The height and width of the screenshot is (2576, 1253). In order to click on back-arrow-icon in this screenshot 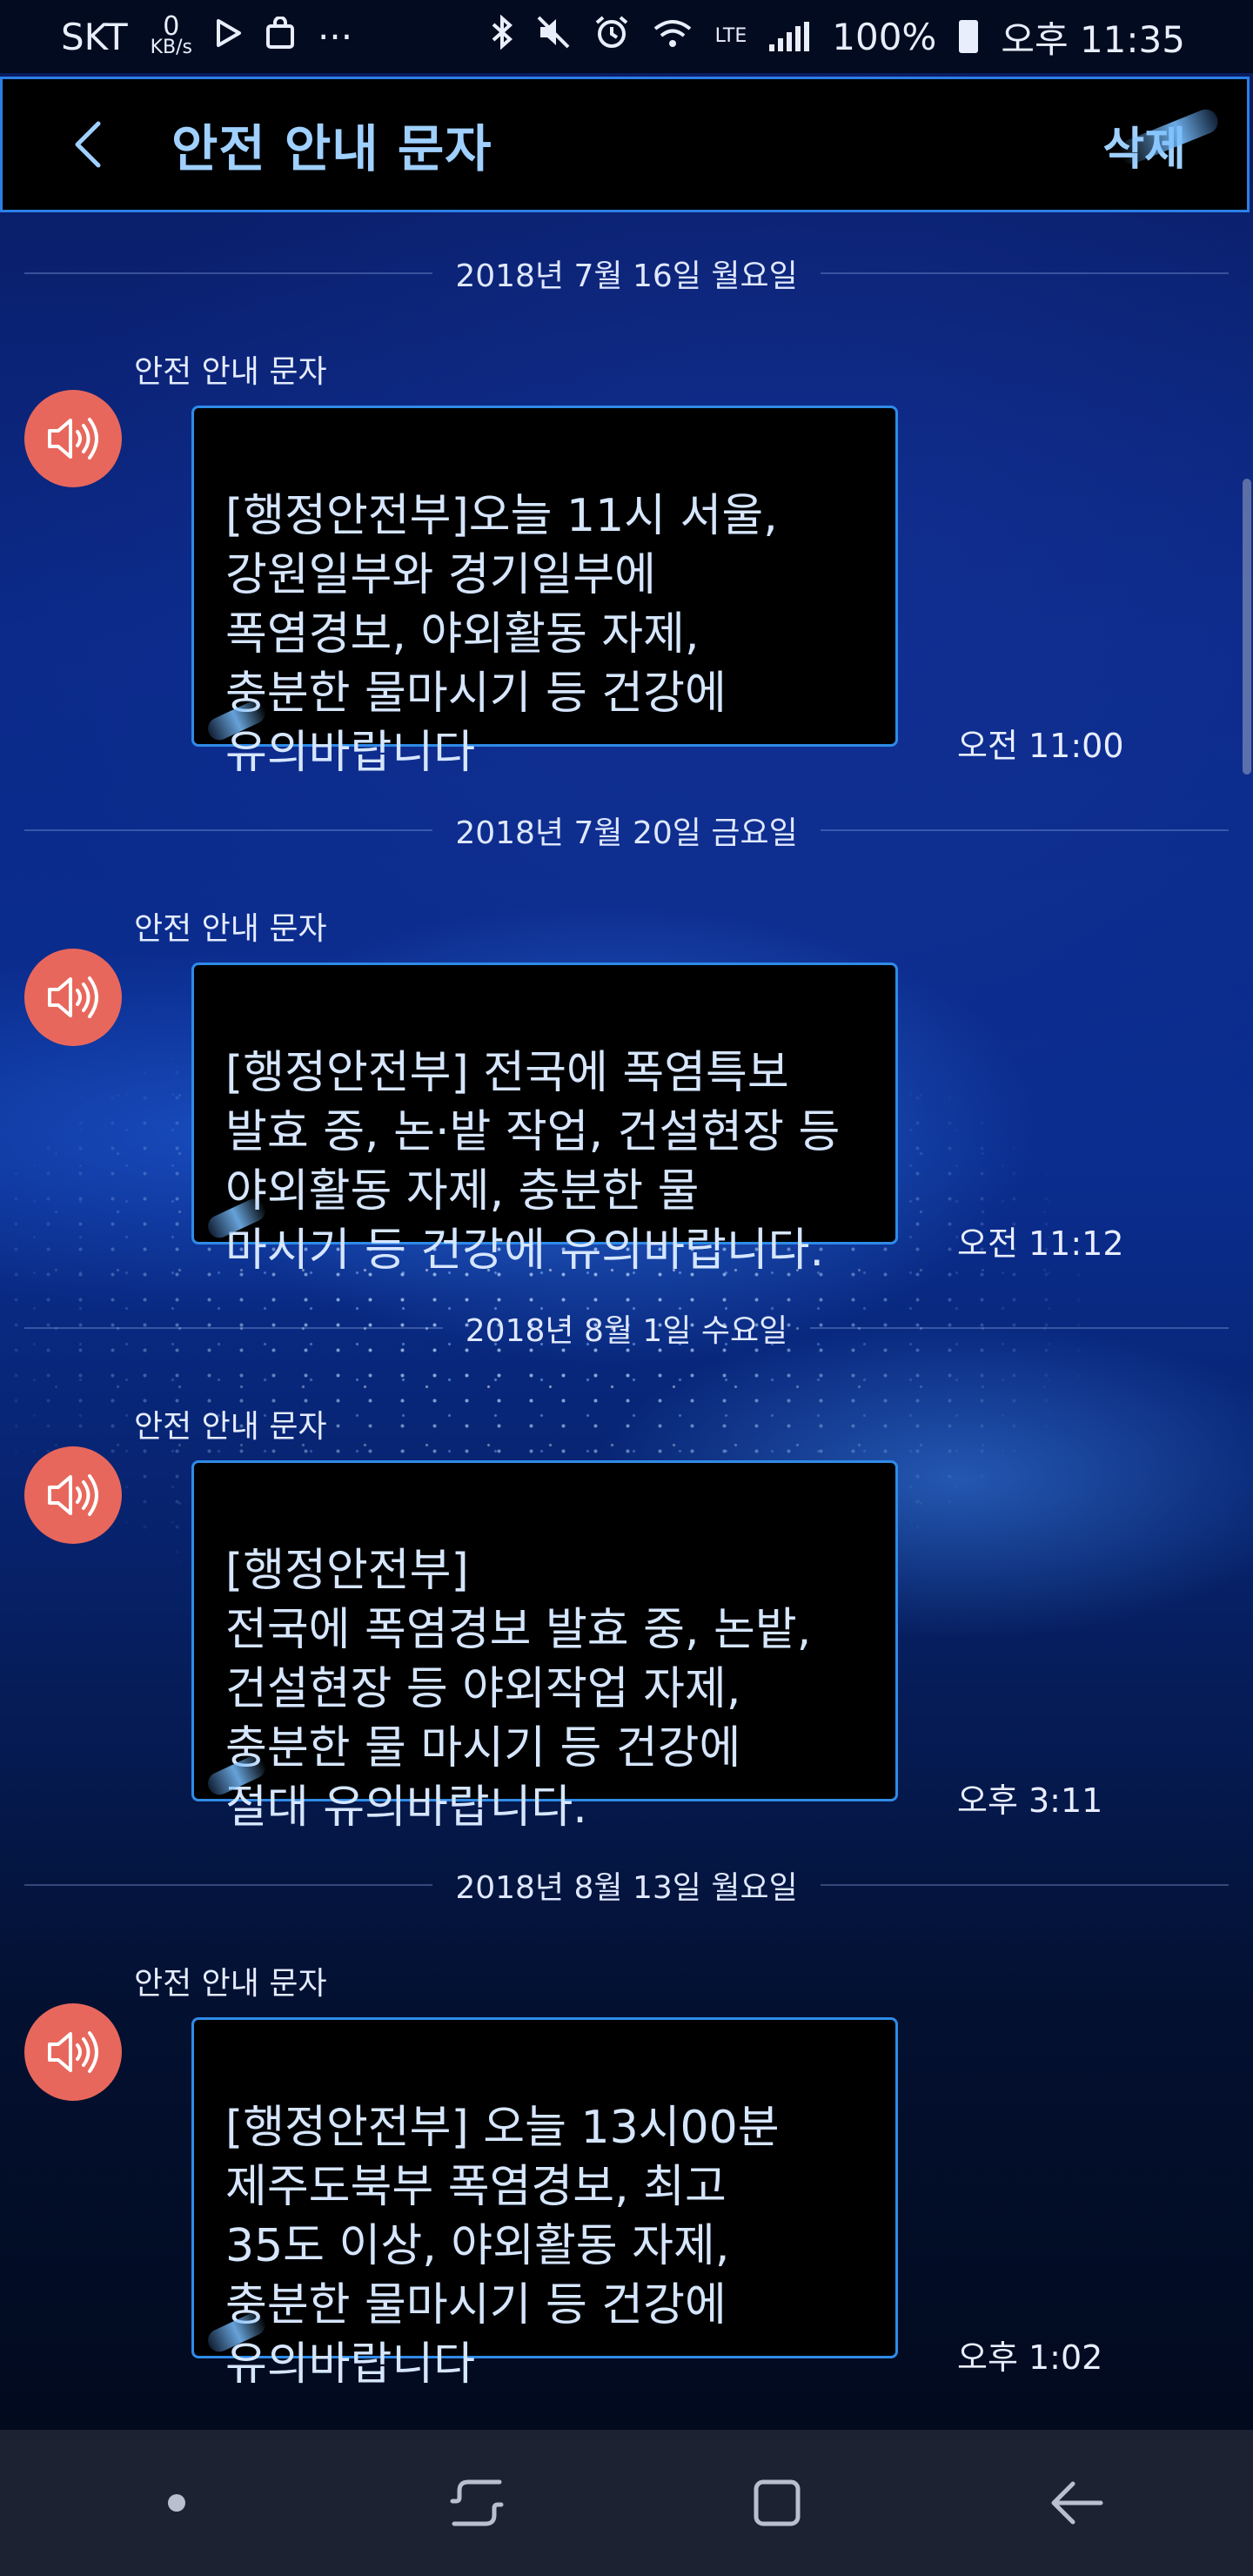, I will do `click(1076, 2503)`.